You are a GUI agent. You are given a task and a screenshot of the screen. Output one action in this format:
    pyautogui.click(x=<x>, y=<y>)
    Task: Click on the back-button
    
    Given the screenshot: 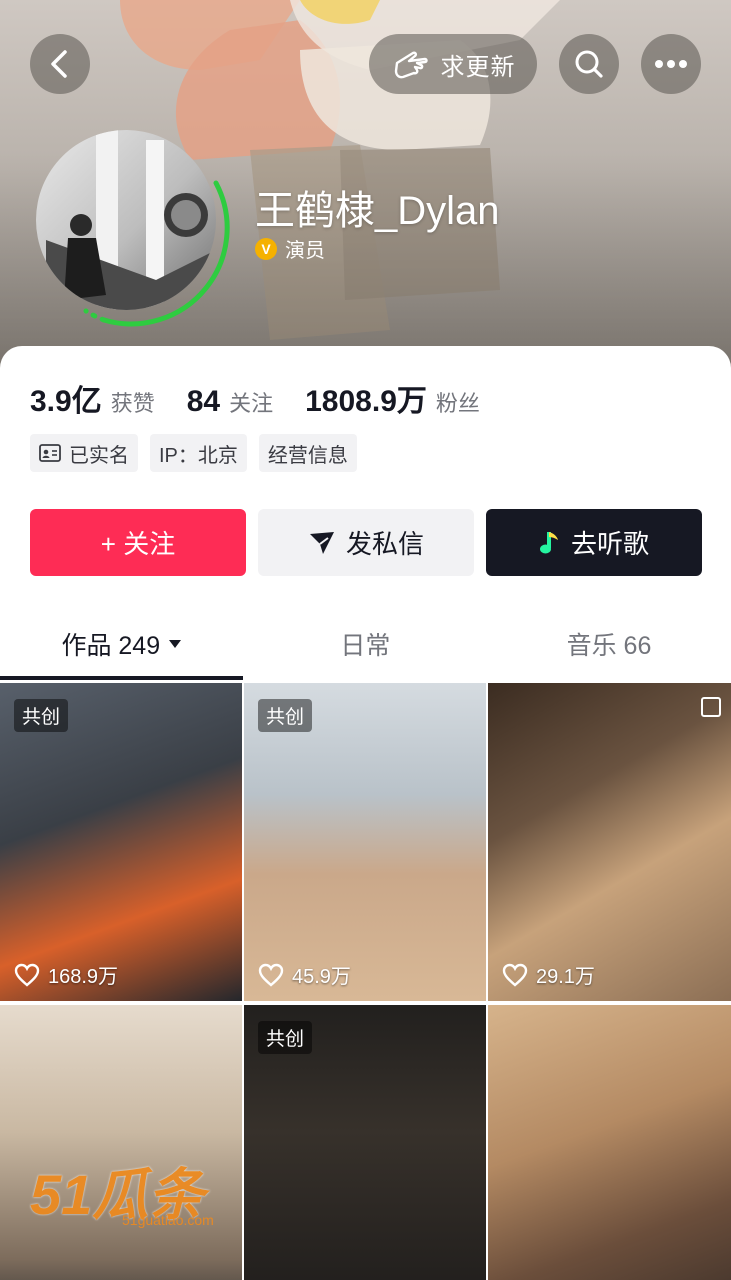 What is the action you would take?
    pyautogui.click(x=60, y=64)
    